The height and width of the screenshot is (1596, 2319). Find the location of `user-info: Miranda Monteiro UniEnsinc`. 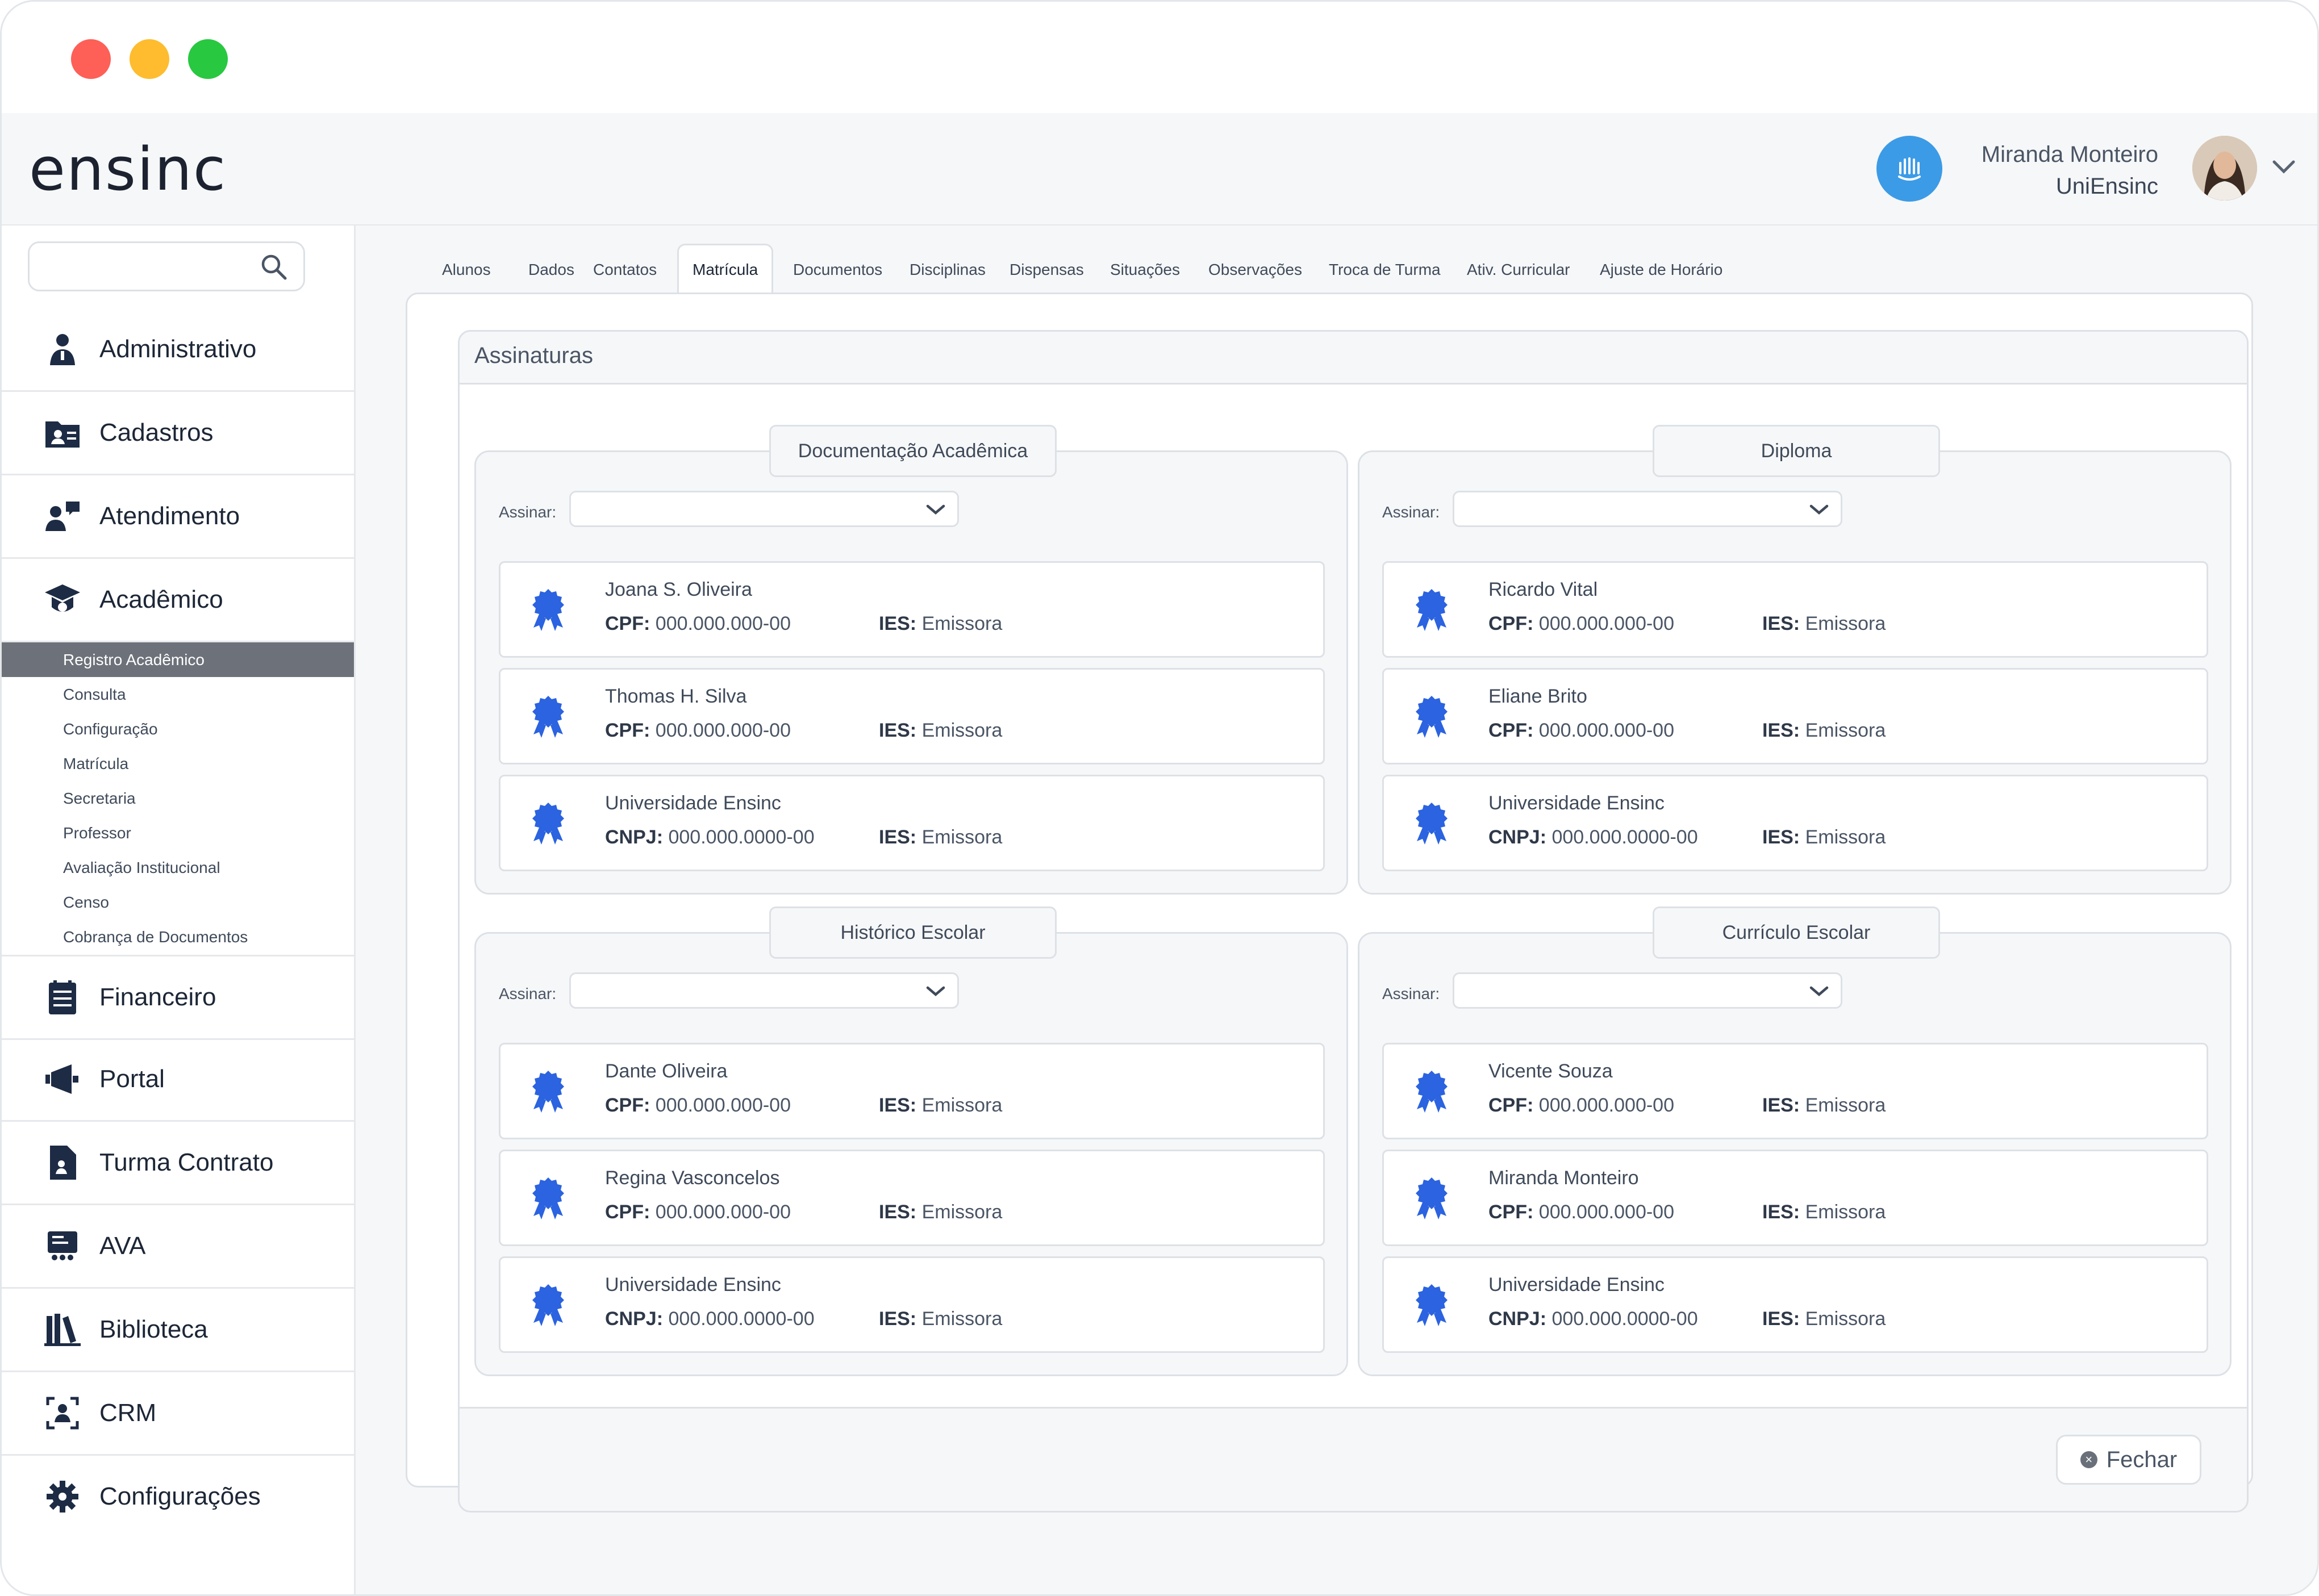

user-info: Miranda Monteiro UniEnsinc is located at coordinates (2070, 170).